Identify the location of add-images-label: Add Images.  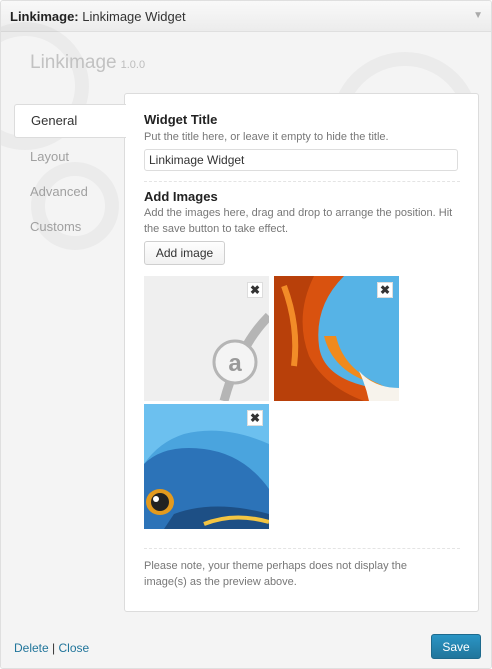
(181, 196).